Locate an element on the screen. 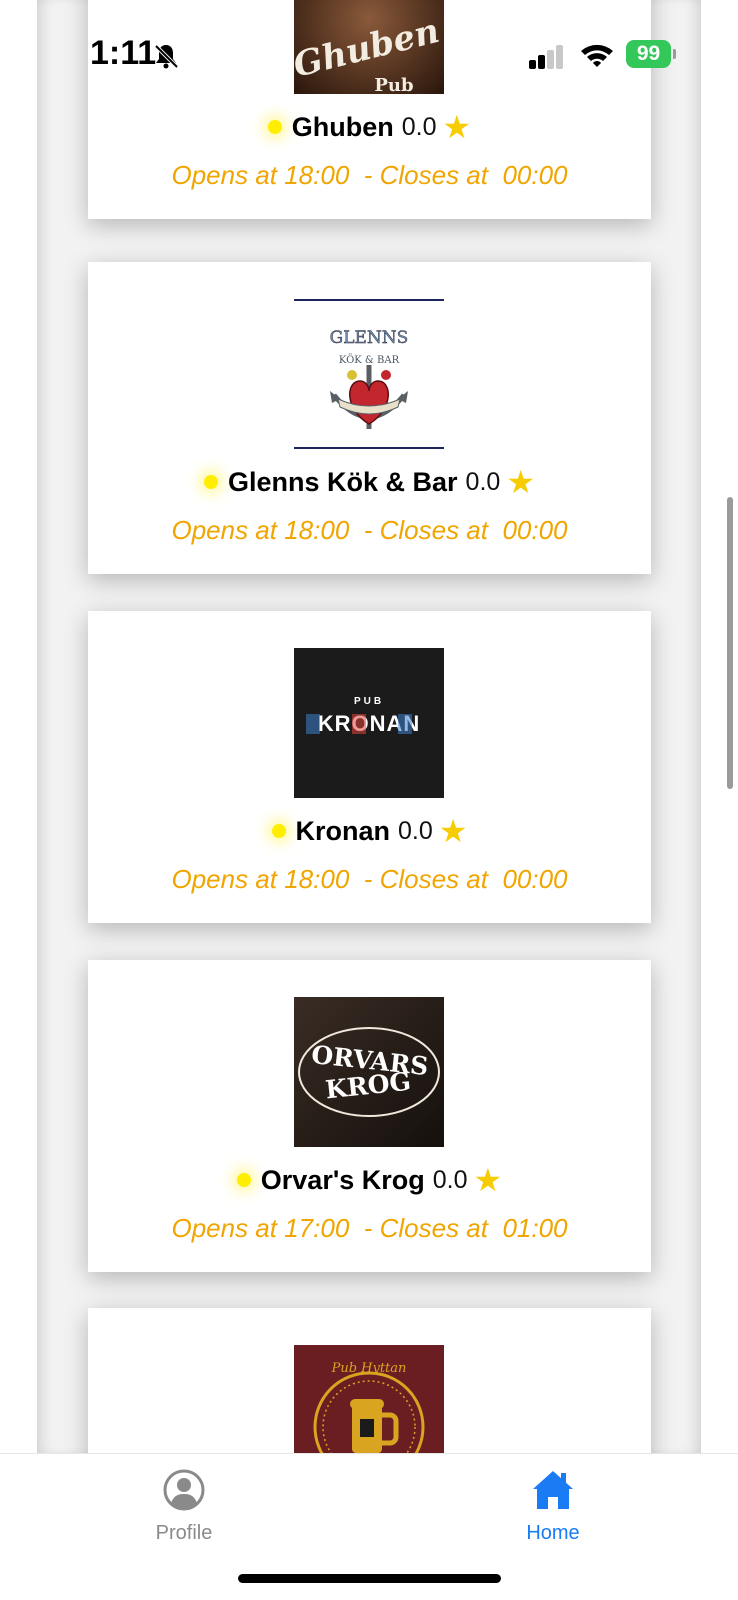  bar-logo-orvars-krog: ORVARS KROG is located at coordinates (369, 1072).